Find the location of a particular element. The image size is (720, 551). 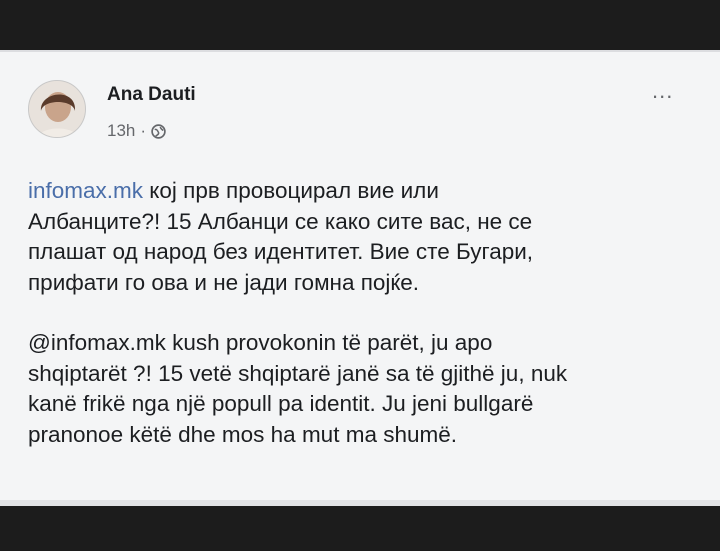

author-name: Ana Dauti is located at coordinates (151, 95).